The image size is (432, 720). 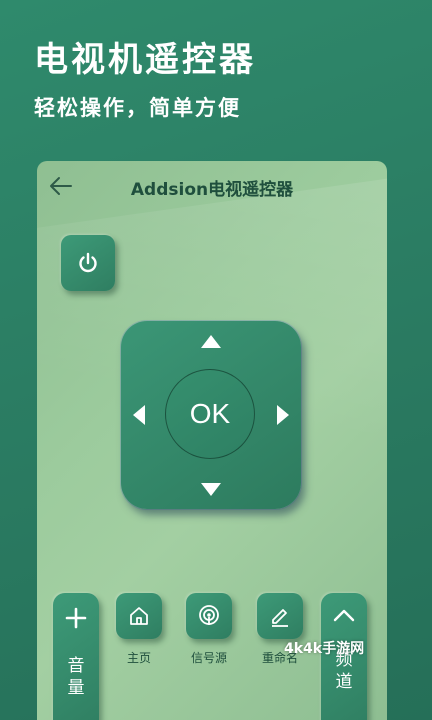 I want to click on app-title: Addsion电视遥控器, so click(x=212, y=190).